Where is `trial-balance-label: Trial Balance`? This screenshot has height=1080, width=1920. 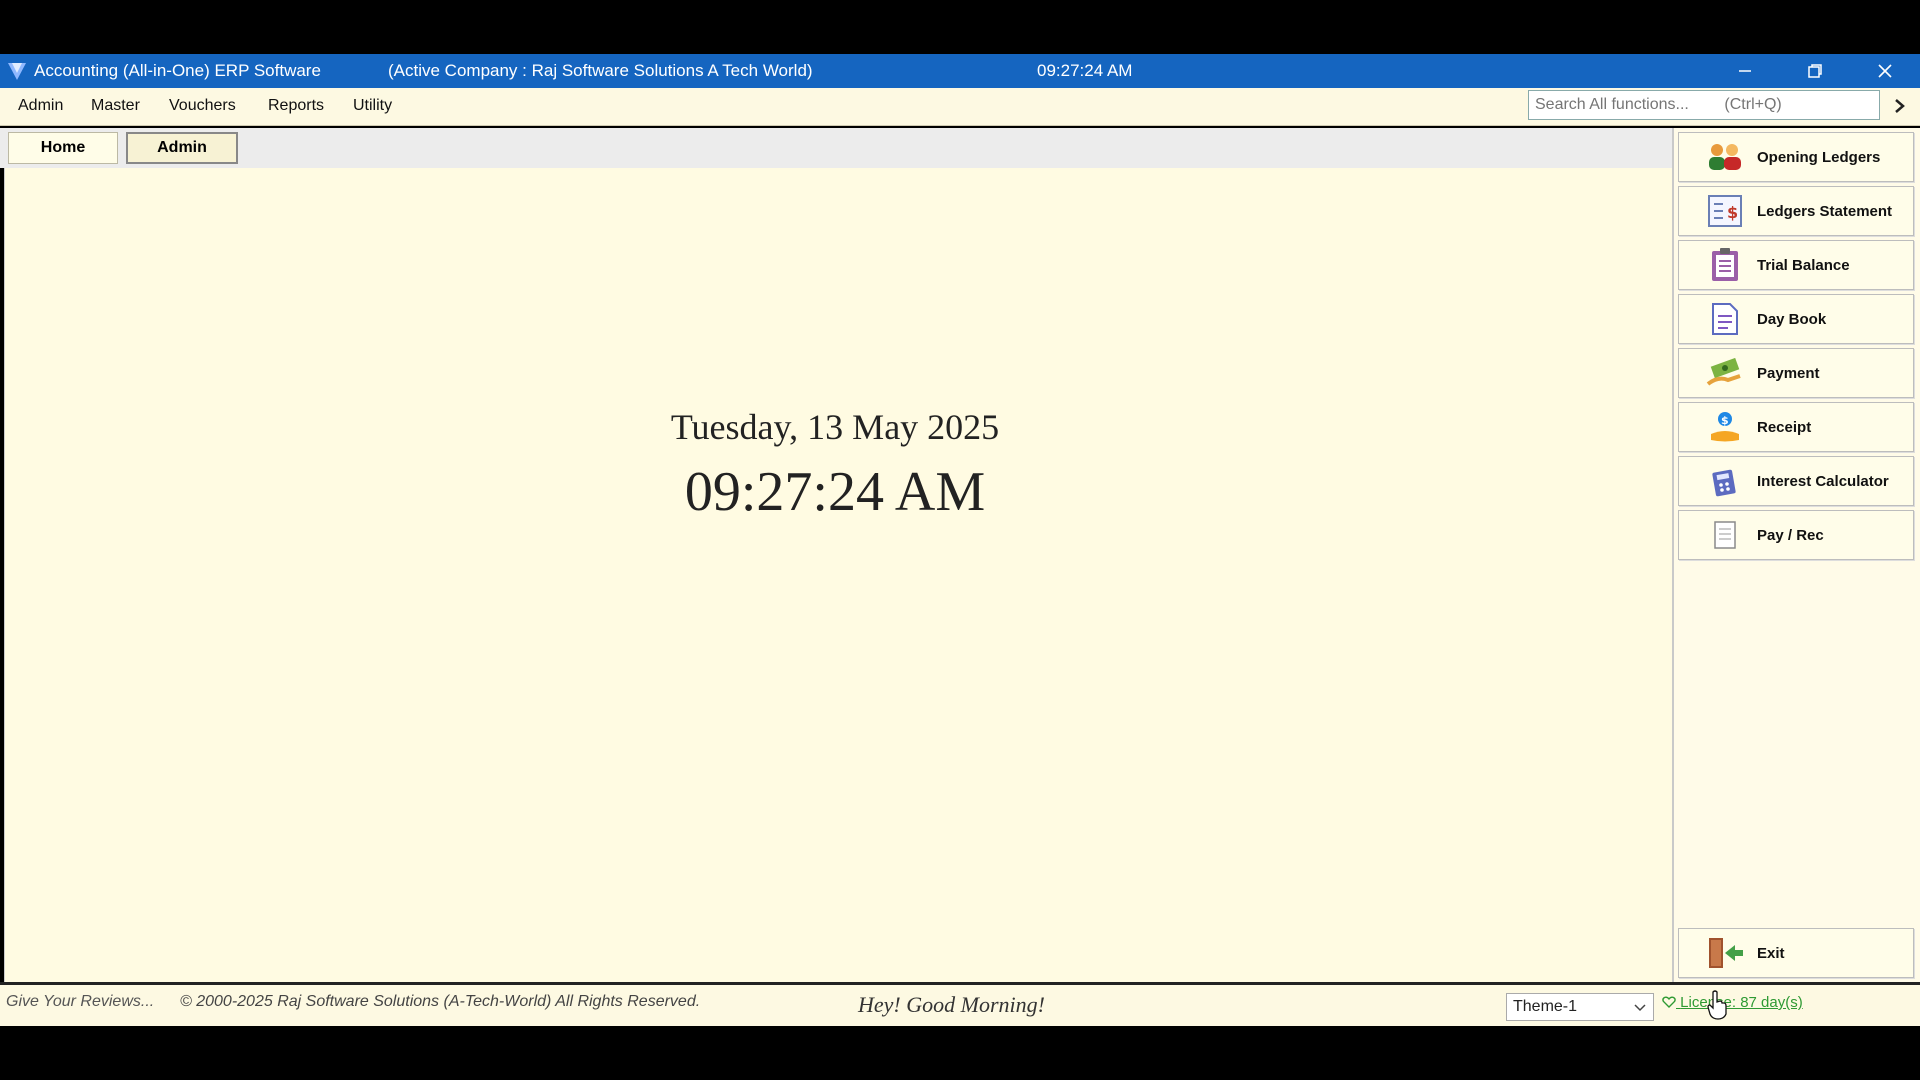 trial-balance-label: Trial Balance is located at coordinates (1803, 265).